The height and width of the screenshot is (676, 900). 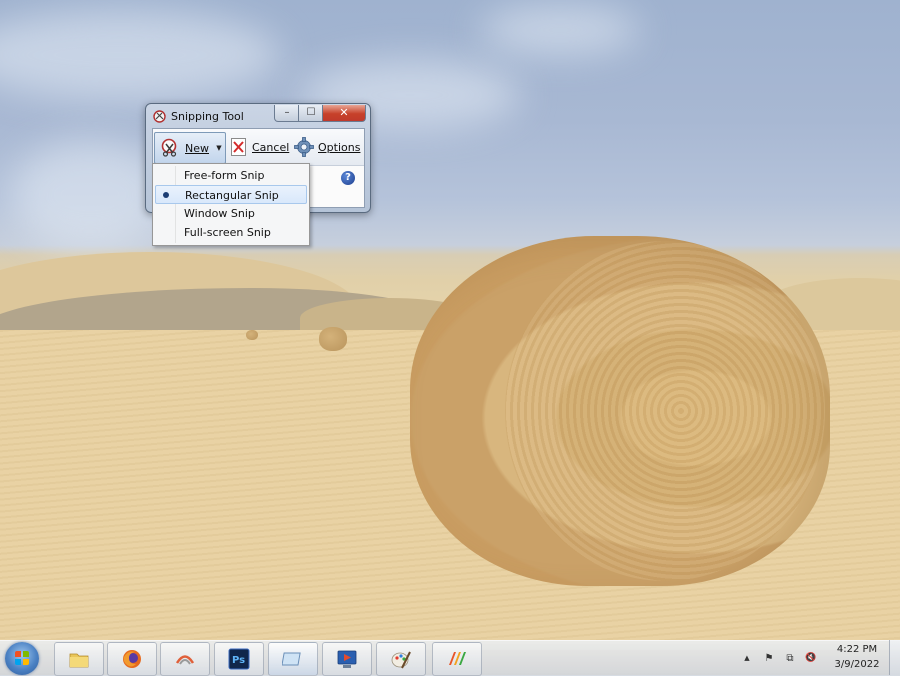 What do you see at coordinates (166, 195) in the screenshot?
I see `radio-dot-icon` at bounding box center [166, 195].